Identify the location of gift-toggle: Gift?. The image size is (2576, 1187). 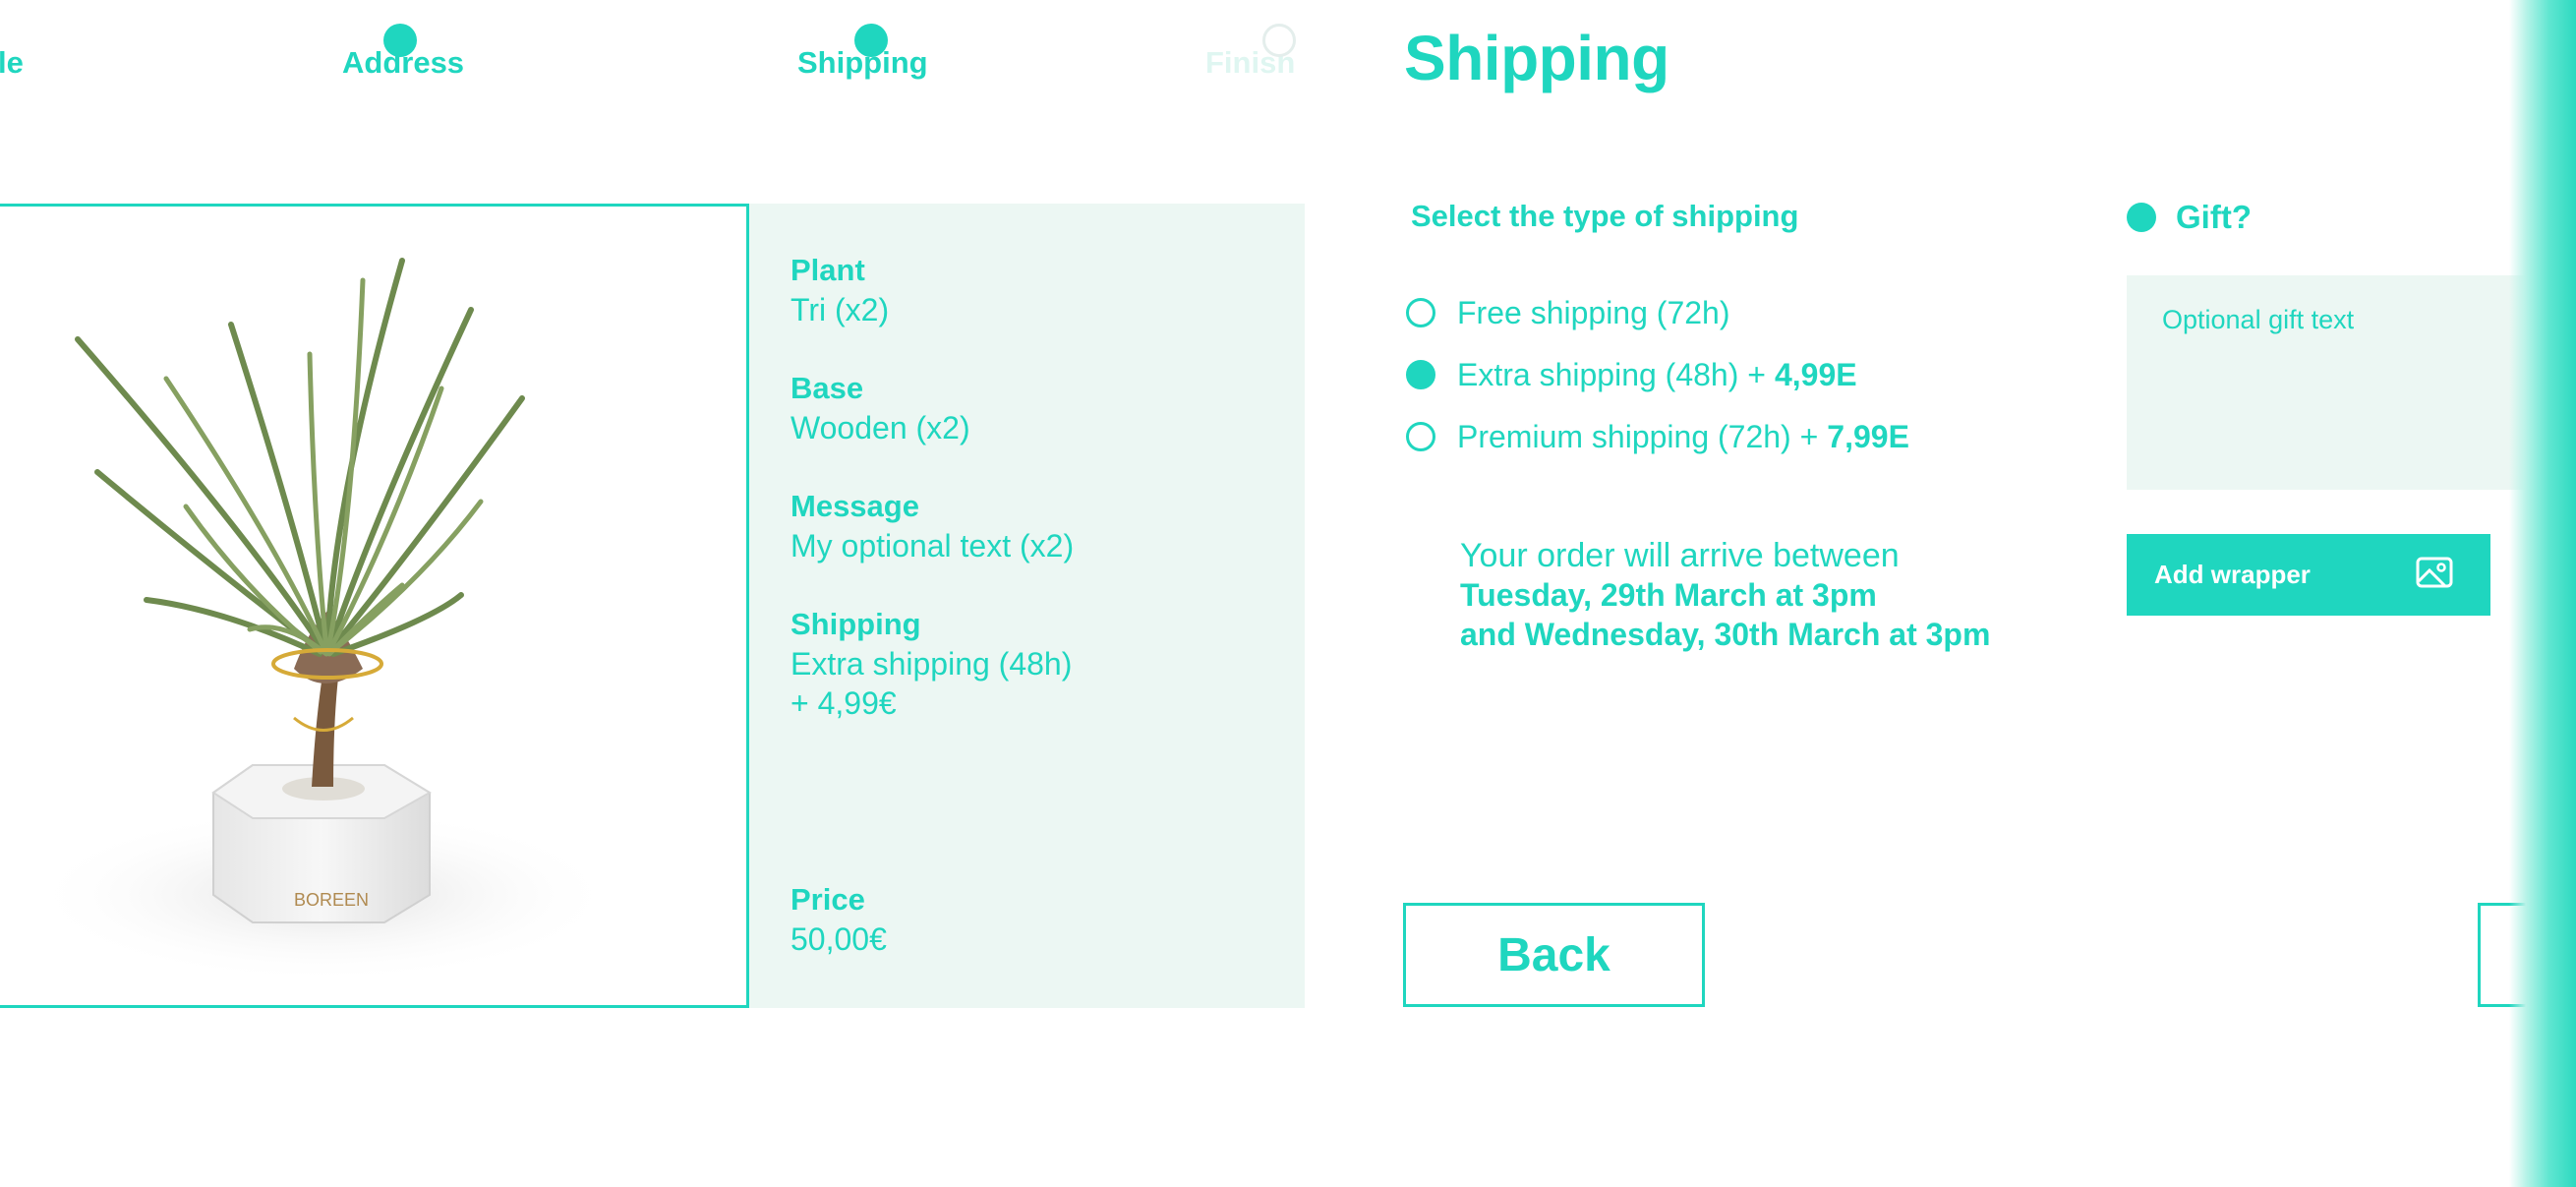
(2189, 218).